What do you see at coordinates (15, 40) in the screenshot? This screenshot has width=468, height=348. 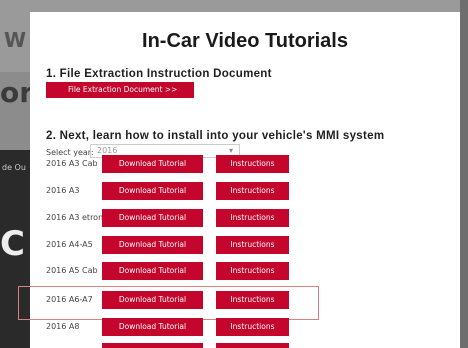 I see `background-text-top: W` at bounding box center [15, 40].